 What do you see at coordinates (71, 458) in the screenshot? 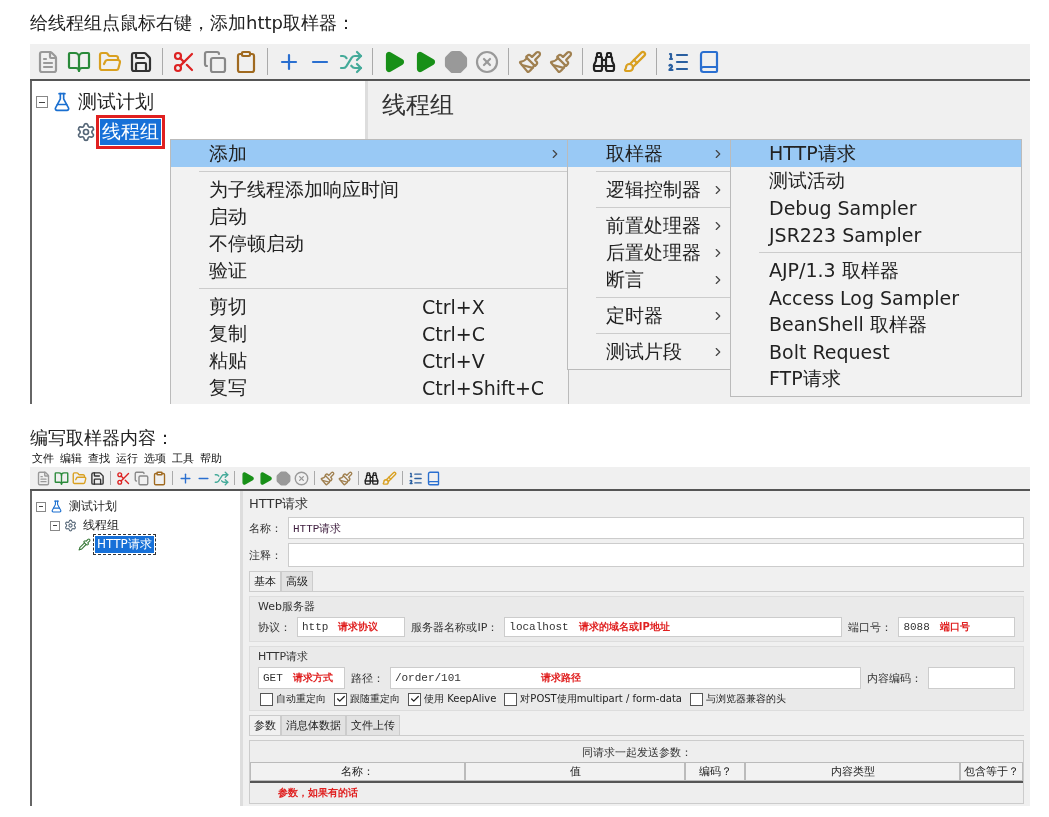
I see `menu-item: 编辑` at bounding box center [71, 458].